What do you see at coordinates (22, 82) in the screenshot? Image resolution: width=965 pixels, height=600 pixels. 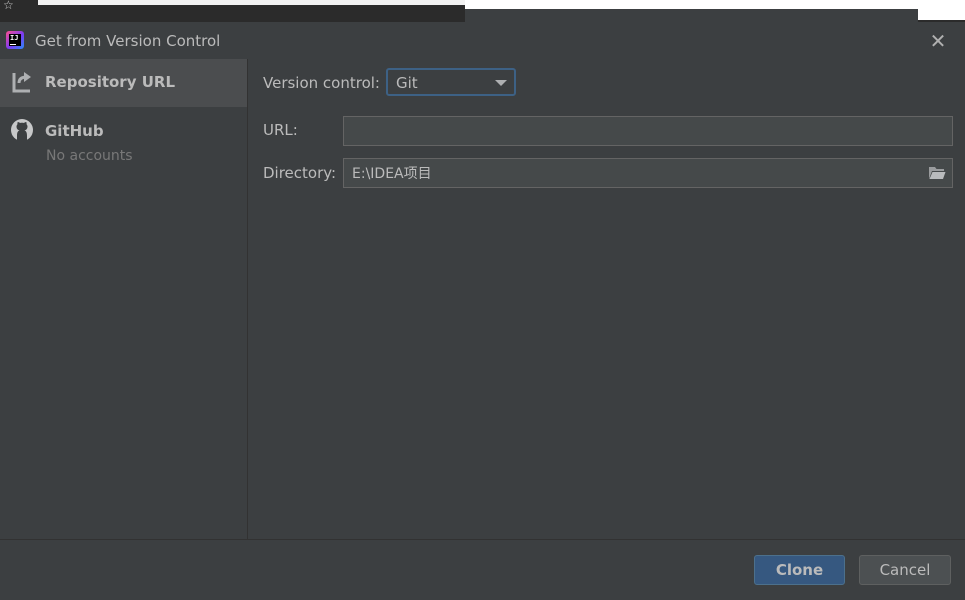 I see `repository-url-icon` at bounding box center [22, 82].